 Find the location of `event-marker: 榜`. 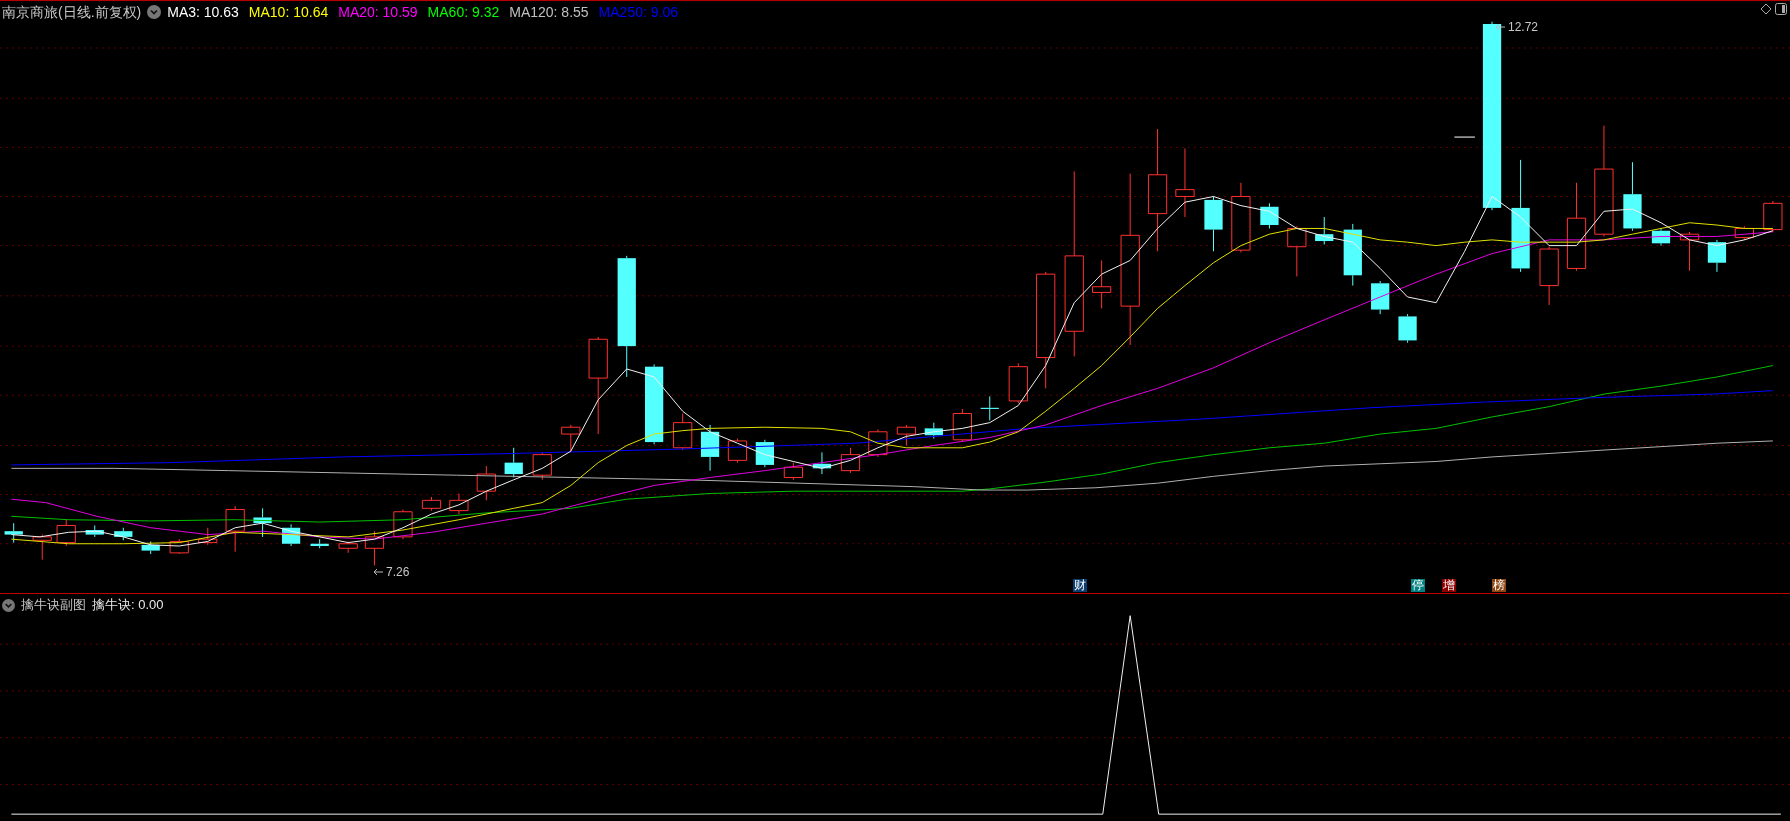

event-marker: 榜 is located at coordinates (1499, 585).